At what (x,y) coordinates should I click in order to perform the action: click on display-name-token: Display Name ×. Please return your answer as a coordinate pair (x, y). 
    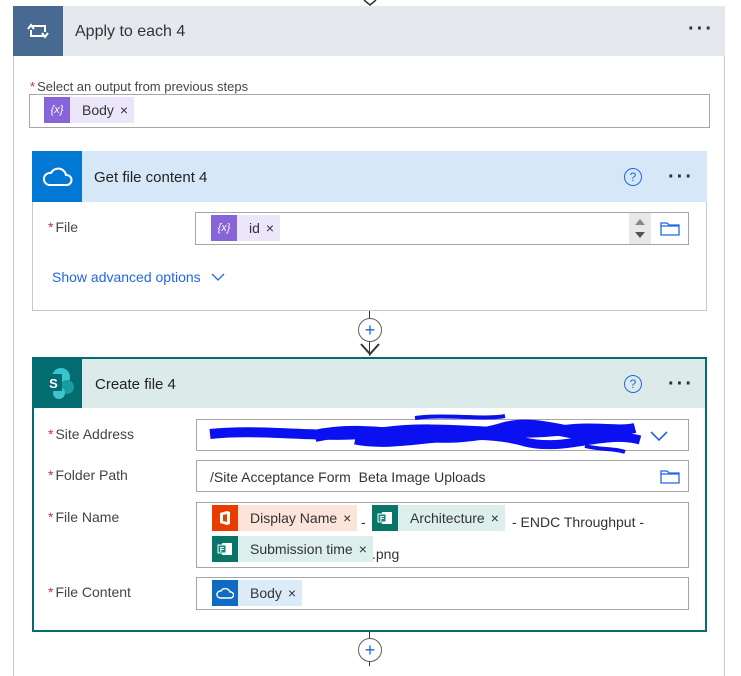
    Looking at the image, I should click on (285, 518).